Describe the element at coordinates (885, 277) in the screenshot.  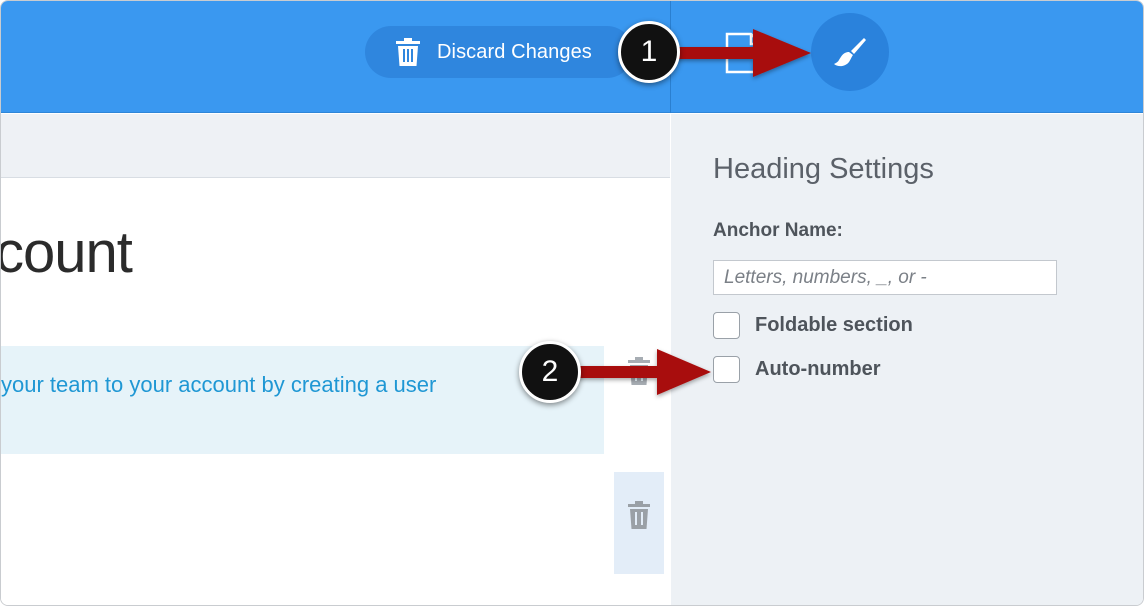
I see `anchor-name-input` at that location.